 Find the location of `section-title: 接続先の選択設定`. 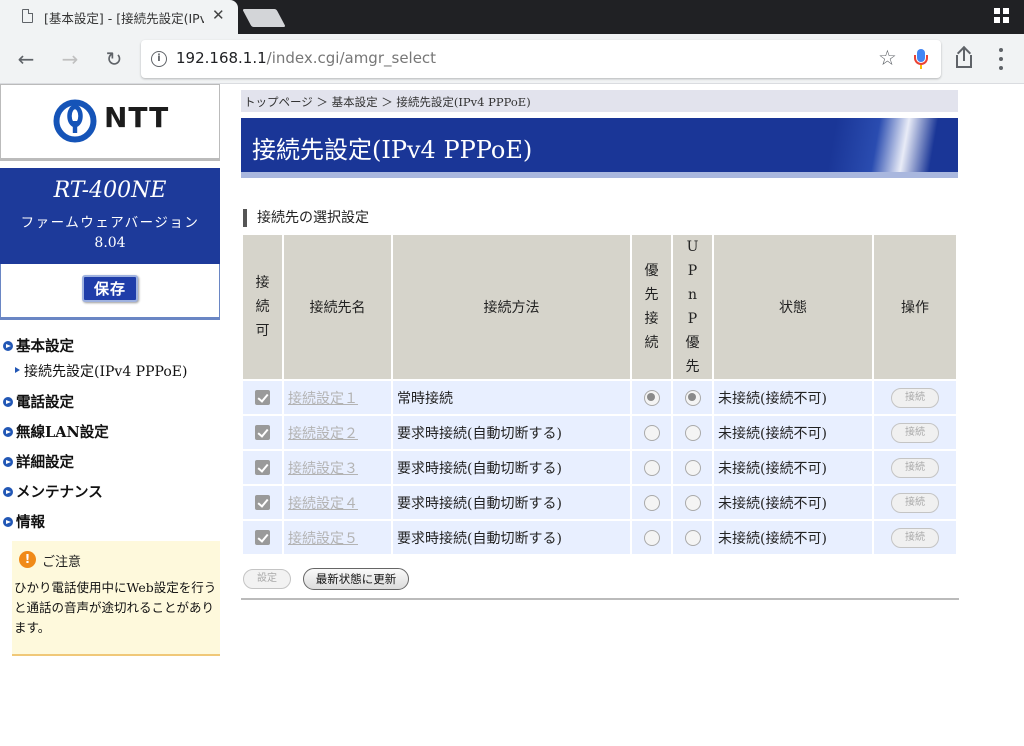

section-title: 接続先の選択設定 is located at coordinates (306, 218).